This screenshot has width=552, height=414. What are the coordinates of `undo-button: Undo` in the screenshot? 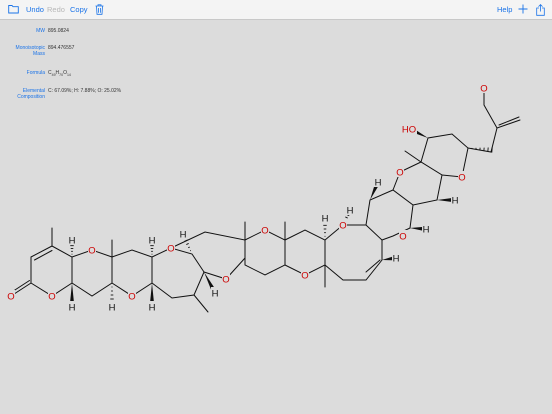 It's located at (35, 9).